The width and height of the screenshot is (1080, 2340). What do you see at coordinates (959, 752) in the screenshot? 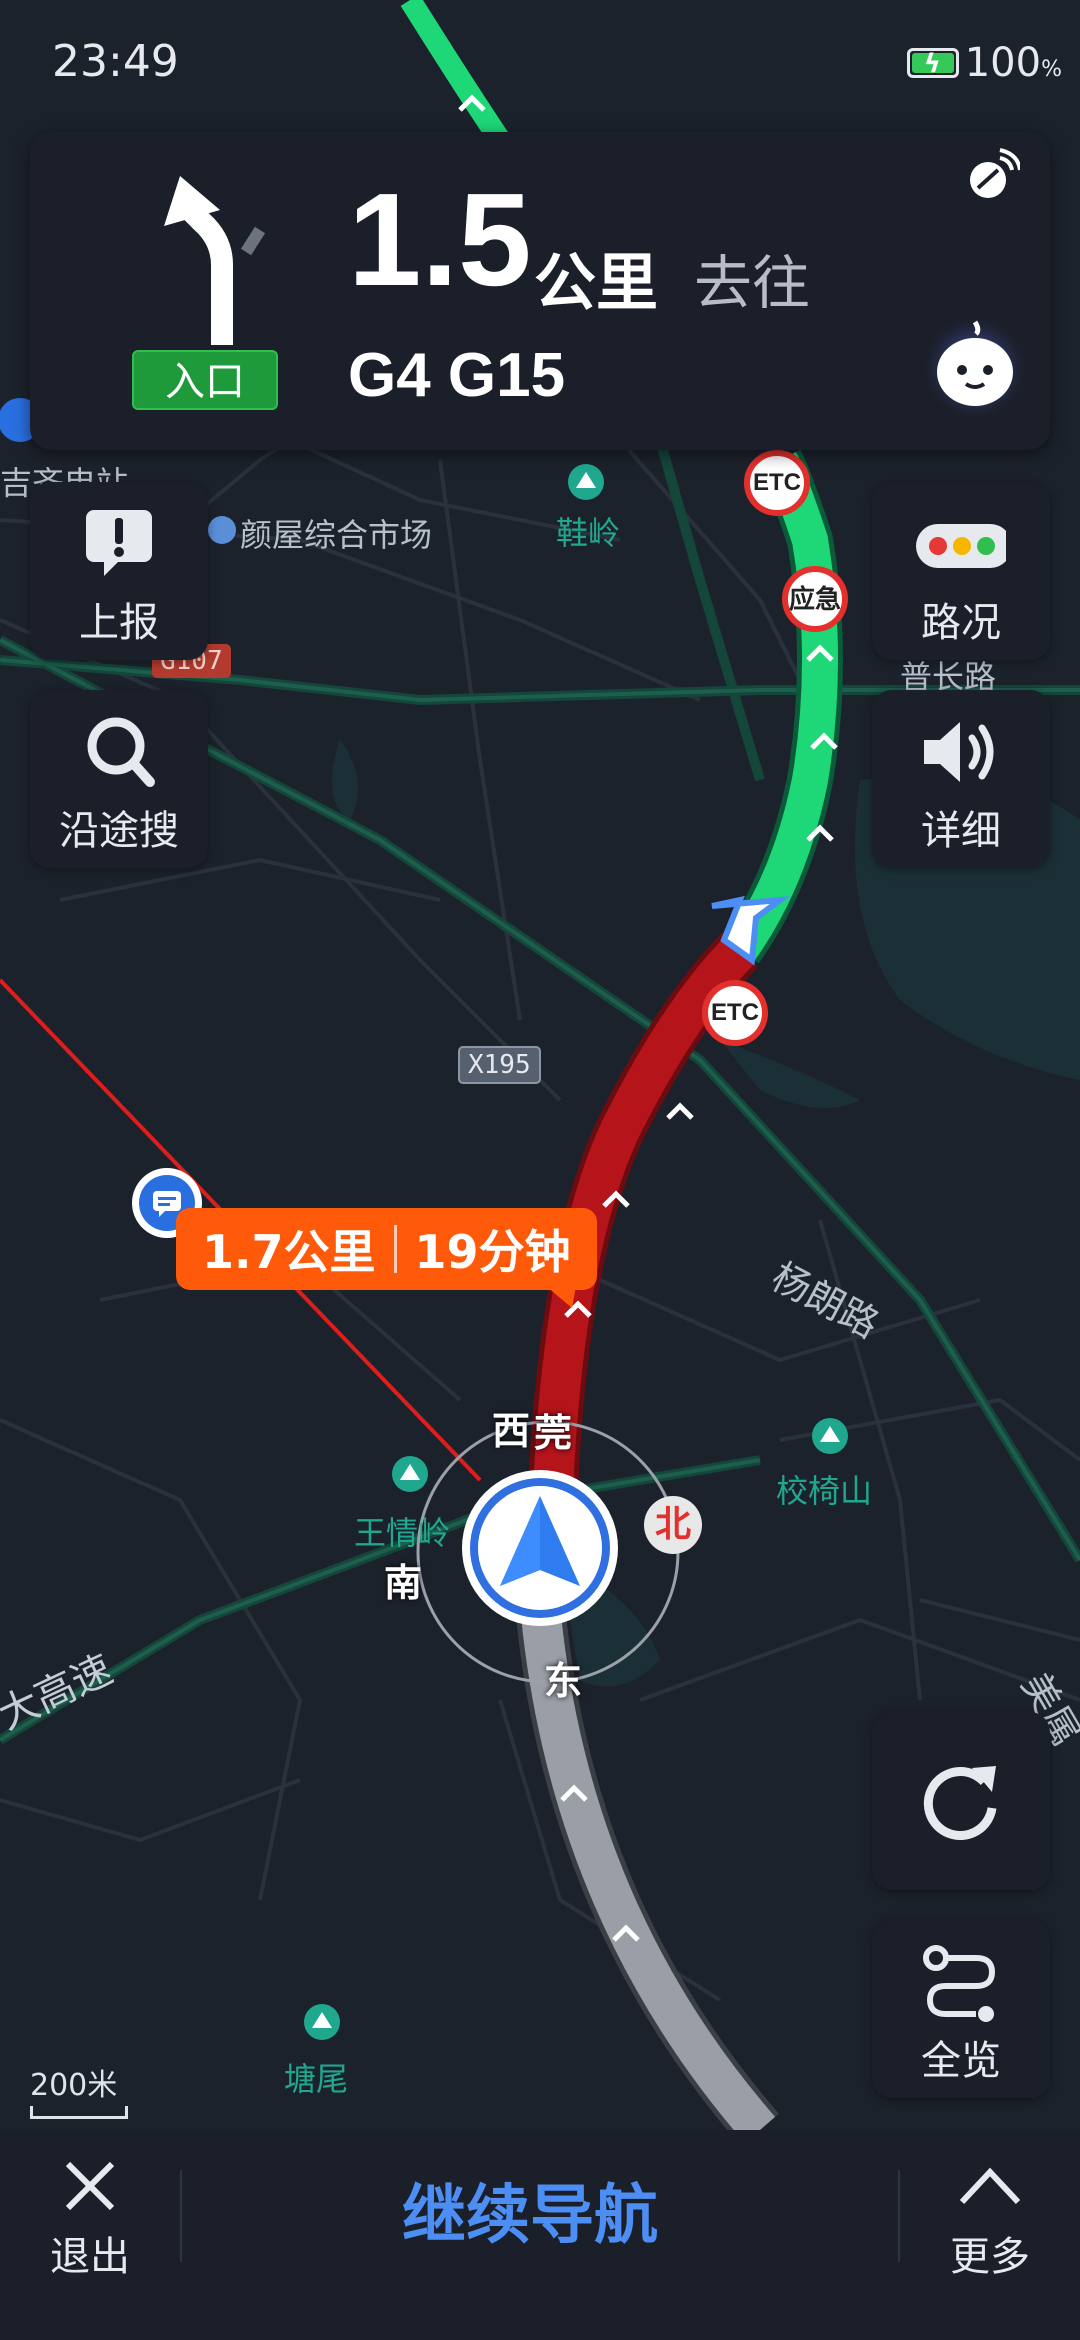
I see `speaker-icon` at bounding box center [959, 752].